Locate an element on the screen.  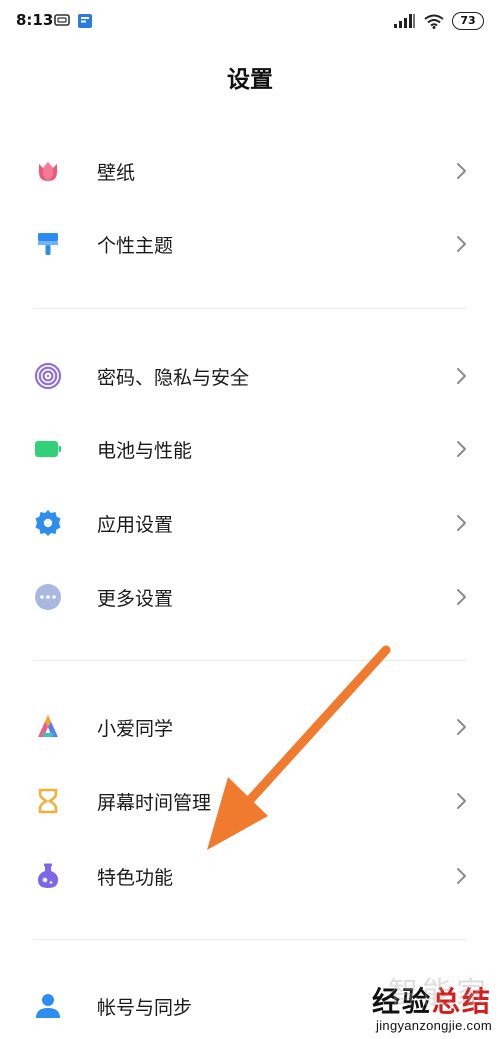
settings-item-privacy-security: 密码、隐私与安全 is located at coordinates (250, 376).